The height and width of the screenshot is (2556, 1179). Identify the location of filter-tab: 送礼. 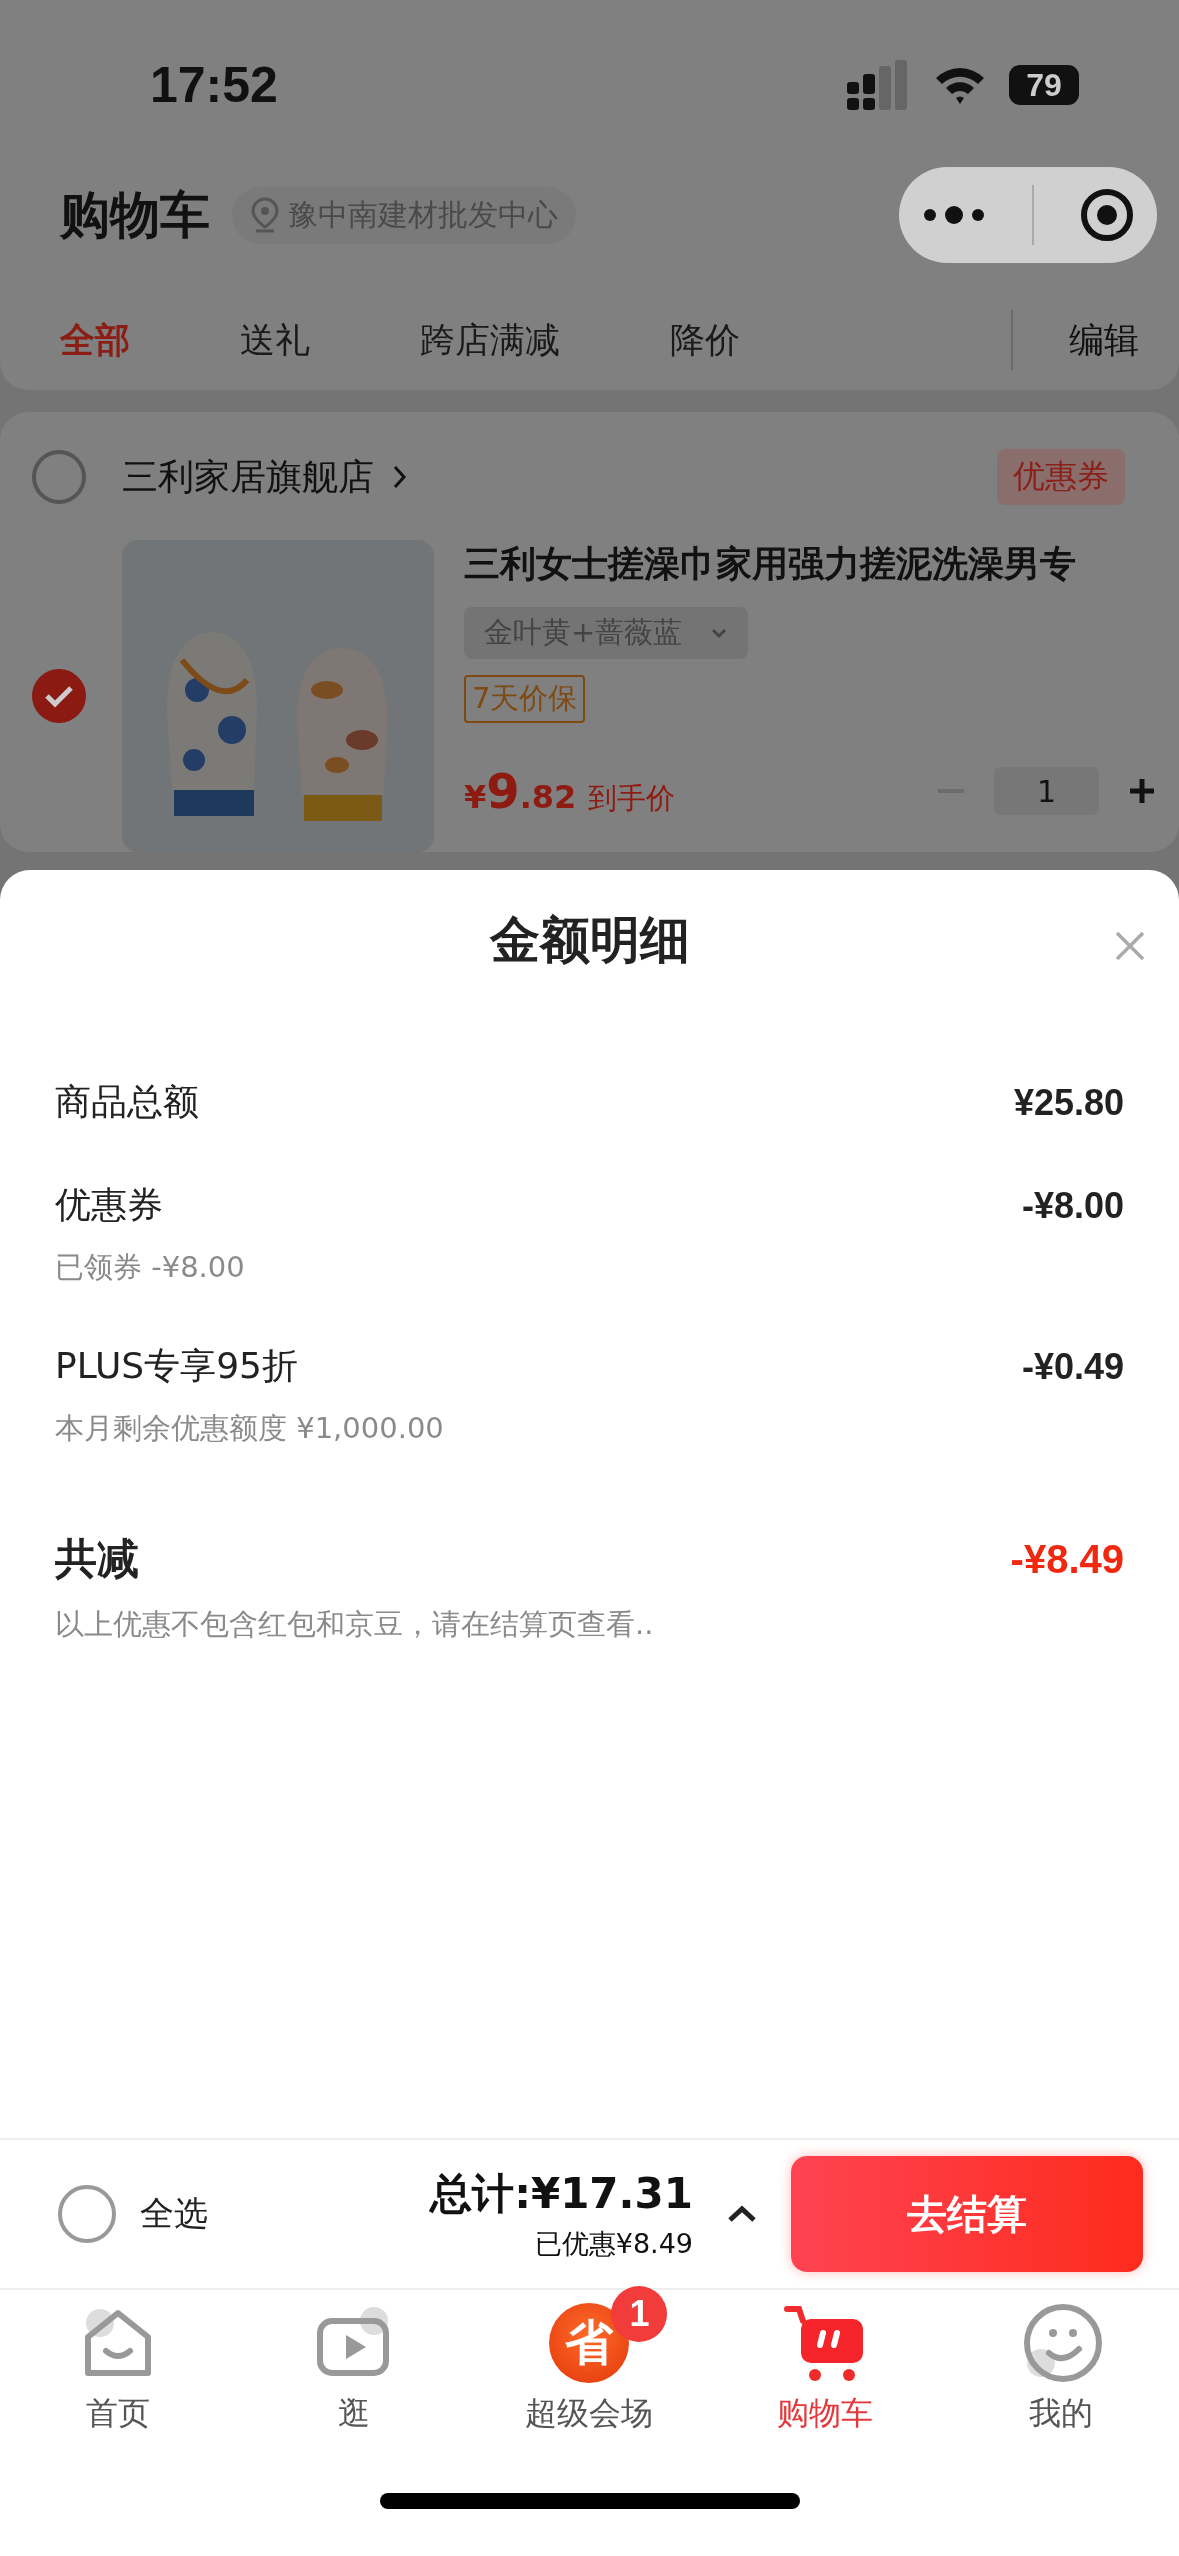
(275, 340).